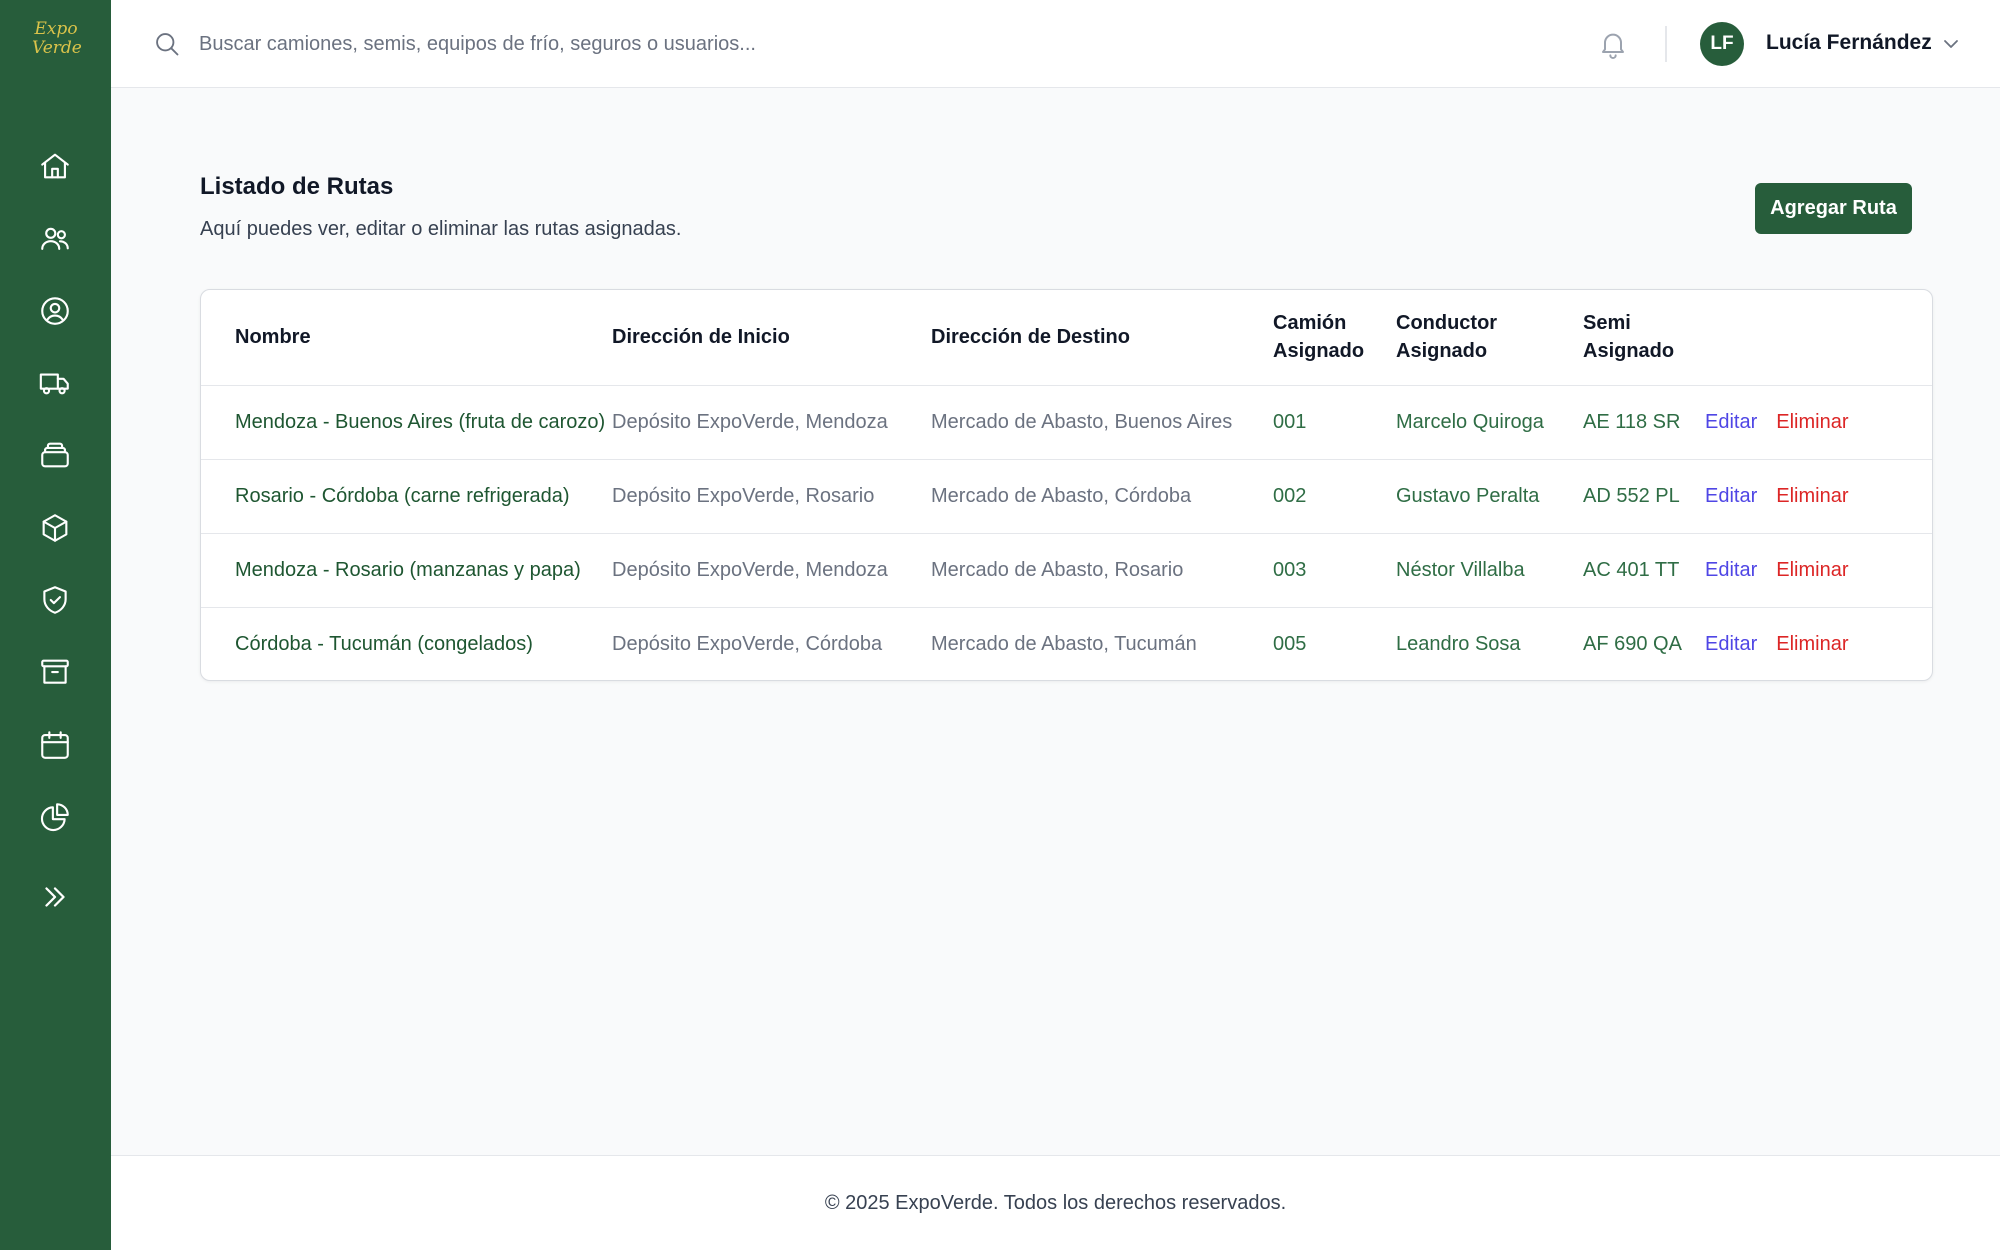 The image size is (2000, 1250). What do you see at coordinates (1951, 44) in the screenshot?
I see `chevron-down-icon` at bounding box center [1951, 44].